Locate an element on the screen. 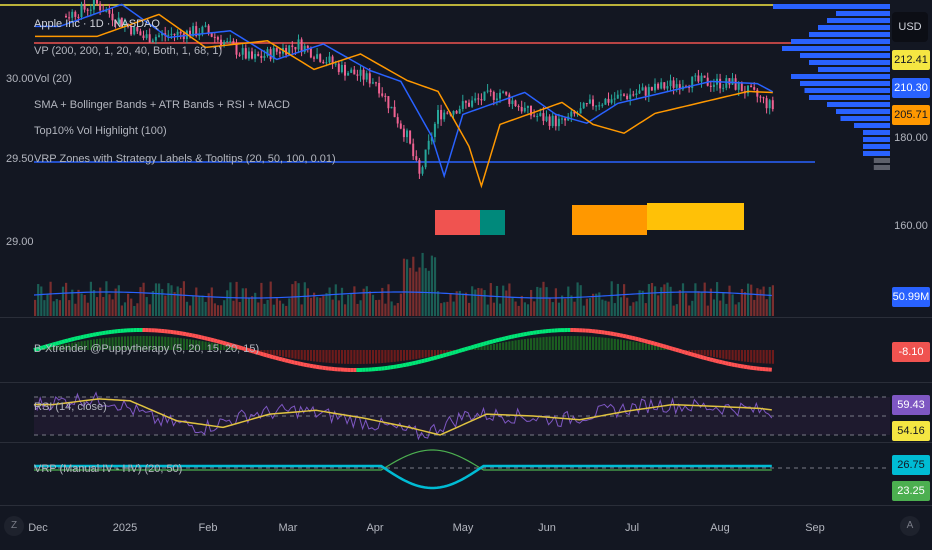 This screenshot has height=550, width=932. currency-button: USD is located at coordinates (910, 27).